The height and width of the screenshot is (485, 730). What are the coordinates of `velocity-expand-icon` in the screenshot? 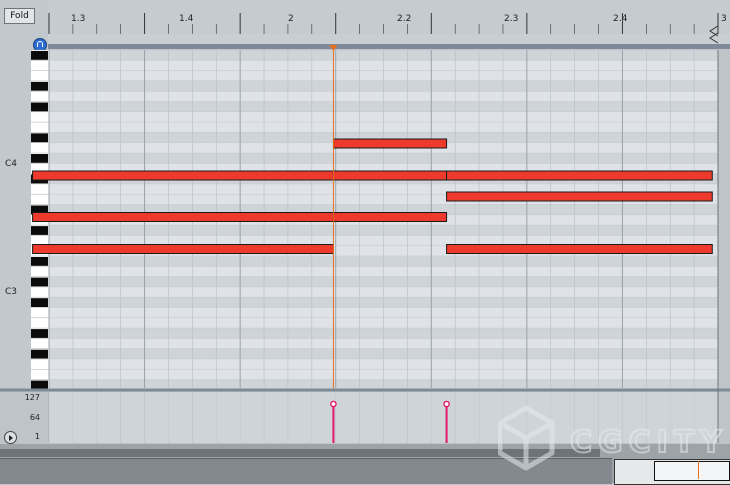 It's located at (10, 437).